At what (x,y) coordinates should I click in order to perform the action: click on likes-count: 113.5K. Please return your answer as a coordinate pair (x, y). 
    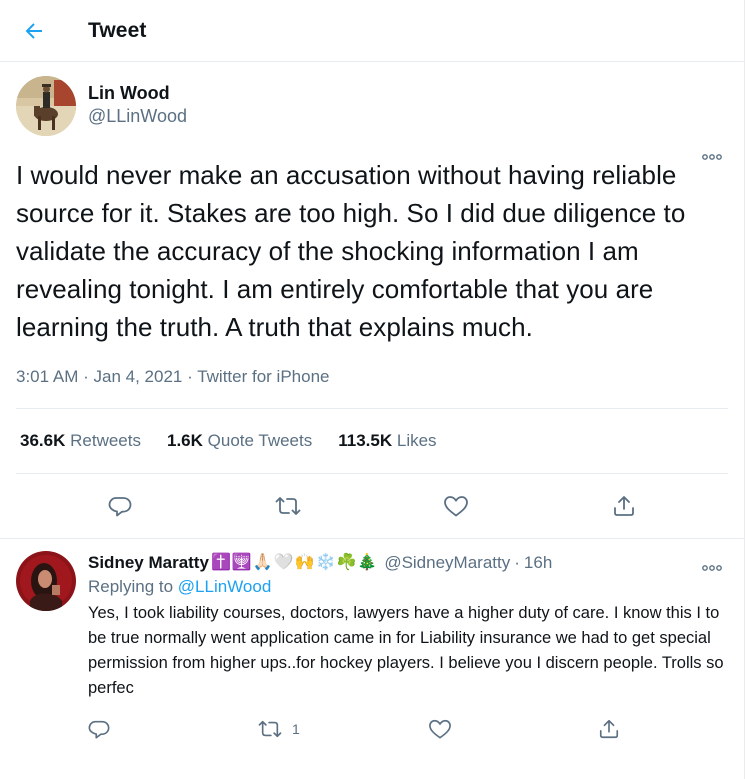
    Looking at the image, I should click on (365, 440).